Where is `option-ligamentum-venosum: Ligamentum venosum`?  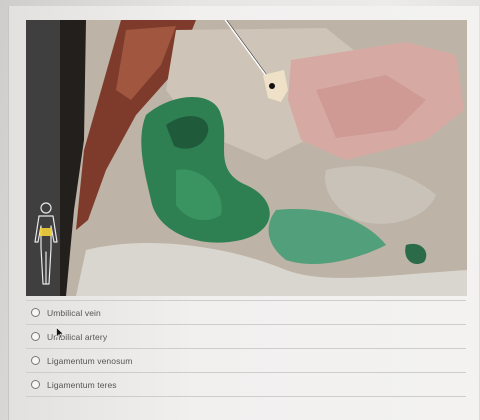
option-ligamentum-venosum: Ligamentum venosum is located at coordinates (246, 360).